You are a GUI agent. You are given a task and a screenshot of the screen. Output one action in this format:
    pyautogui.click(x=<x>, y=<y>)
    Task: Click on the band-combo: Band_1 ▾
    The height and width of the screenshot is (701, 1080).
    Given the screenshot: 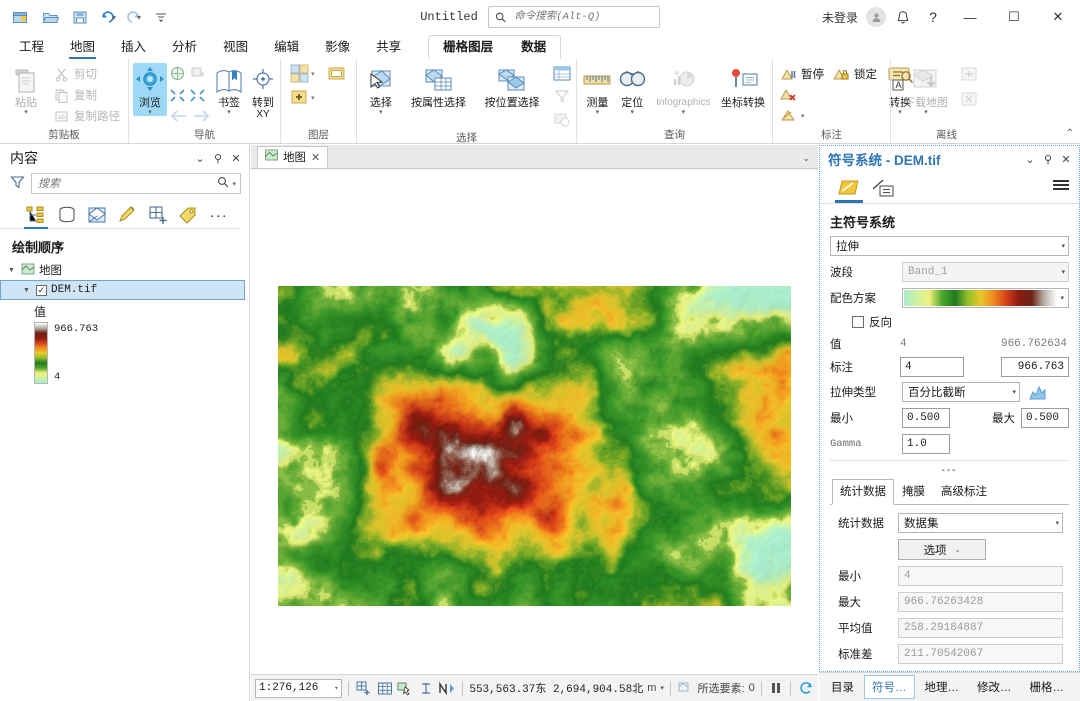 What is the action you would take?
    pyautogui.click(x=985, y=272)
    